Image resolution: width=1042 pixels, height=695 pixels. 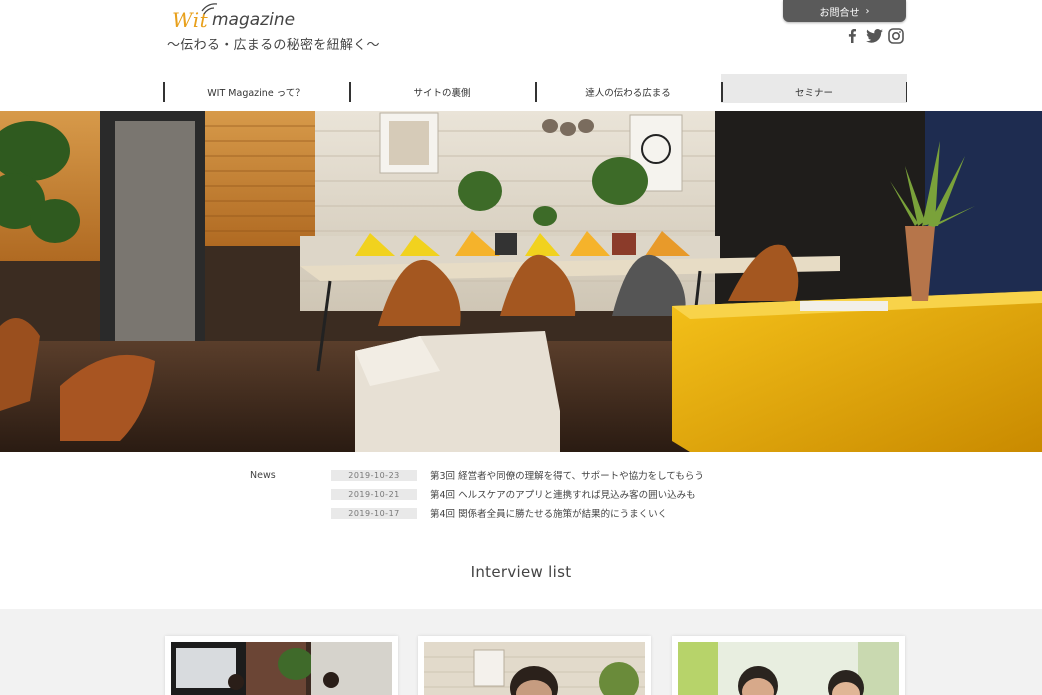 What do you see at coordinates (273, 45) in the screenshot?
I see `site-tagline: 〜伝わる・広まるの秘密を紐解く〜` at bounding box center [273, 45].